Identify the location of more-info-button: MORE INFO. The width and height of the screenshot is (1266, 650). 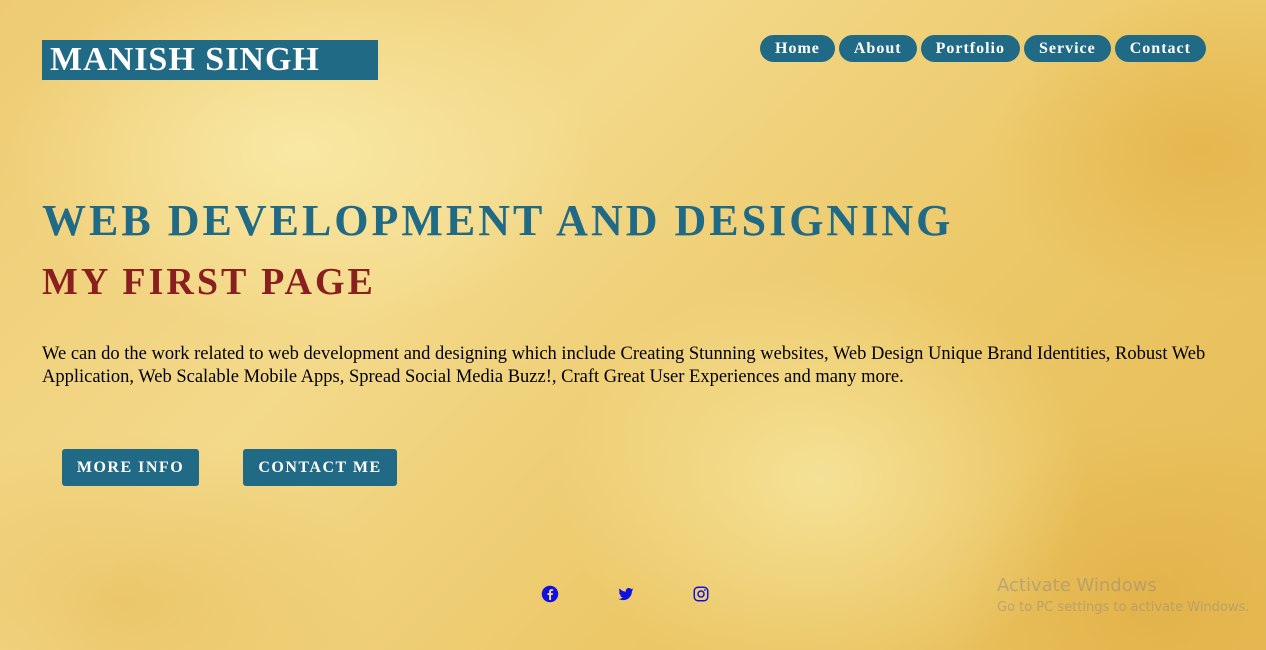
(130, 467).